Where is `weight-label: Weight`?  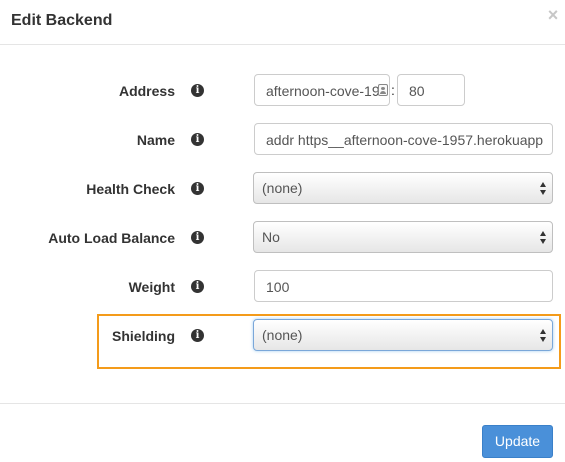 weight-label: Weight is located at coordinates (151, 287).